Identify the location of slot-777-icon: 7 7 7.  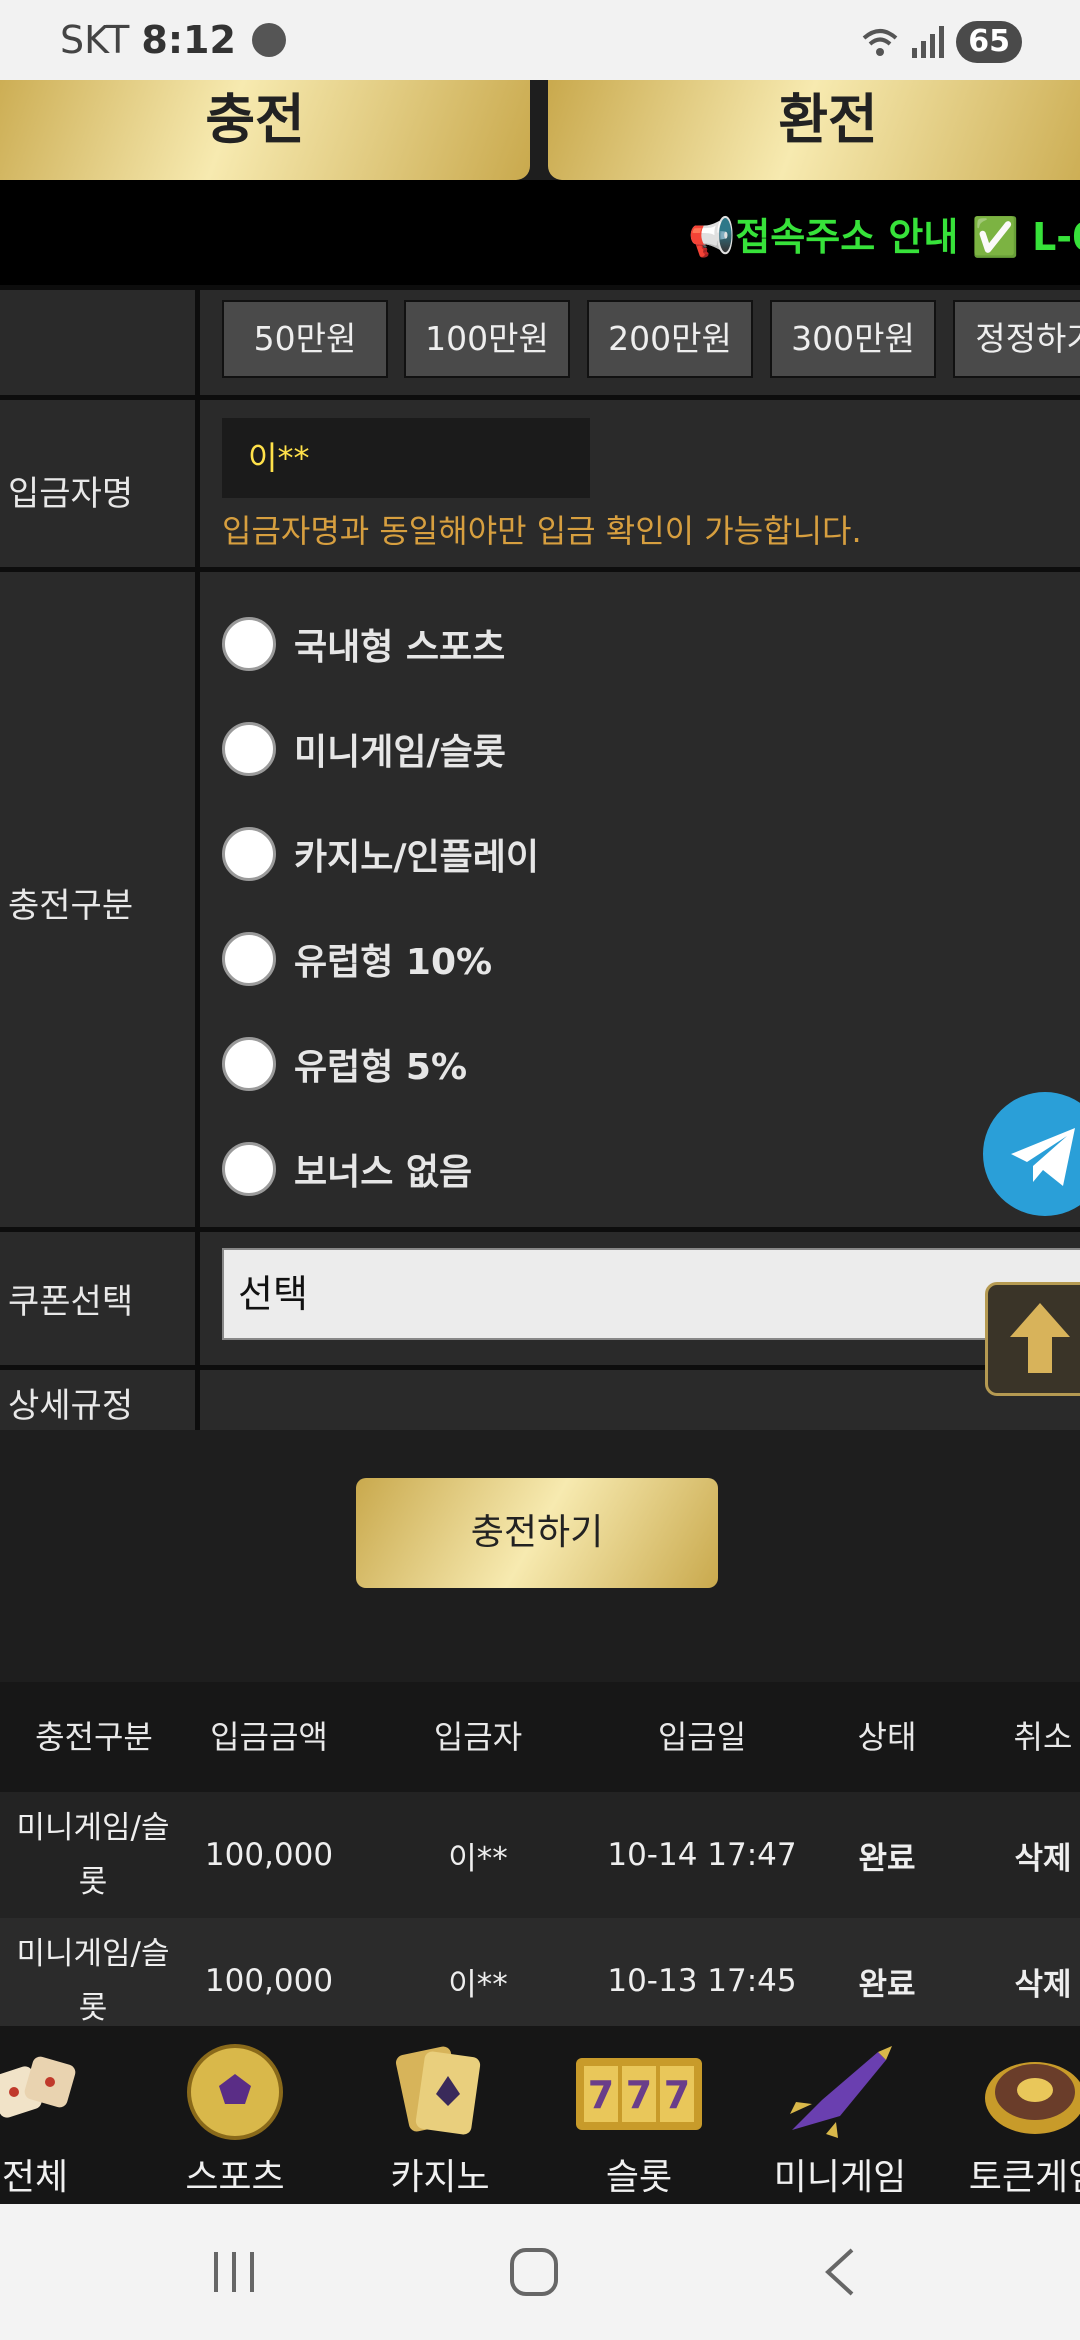
(639, 2094).